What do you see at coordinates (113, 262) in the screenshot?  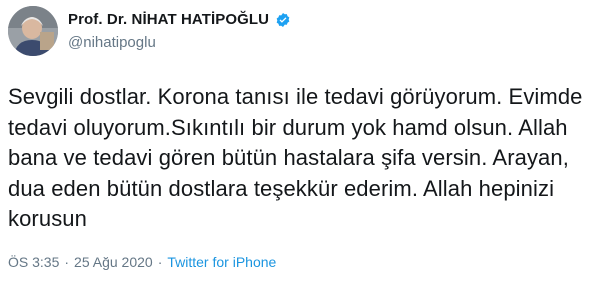 I see `tweet-date: 25 Ağu 2020` at bounding box center [113, 262].